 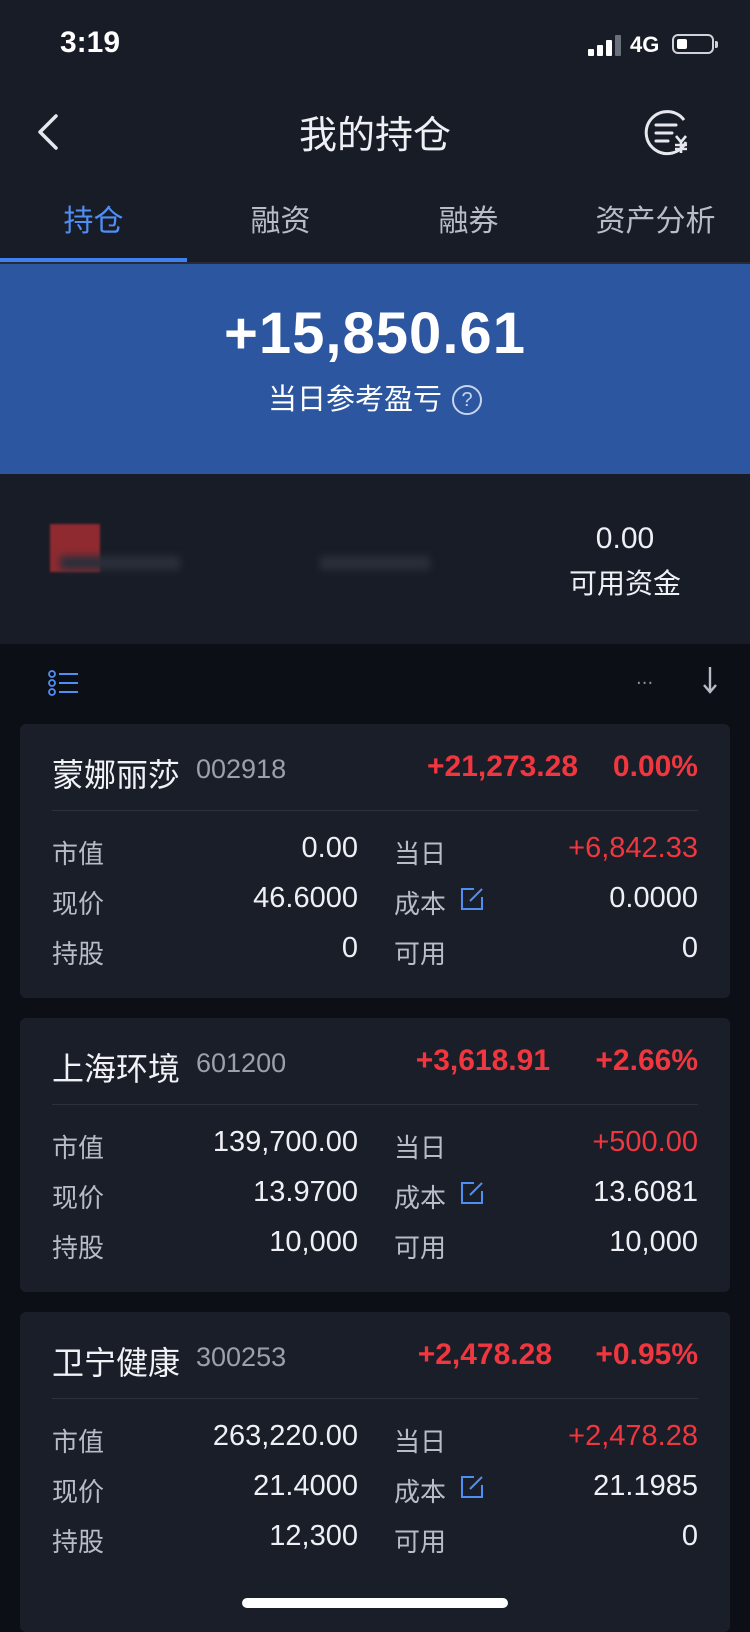 I want to click on cost-price: 13.6081, so click(x=645, y=1192).